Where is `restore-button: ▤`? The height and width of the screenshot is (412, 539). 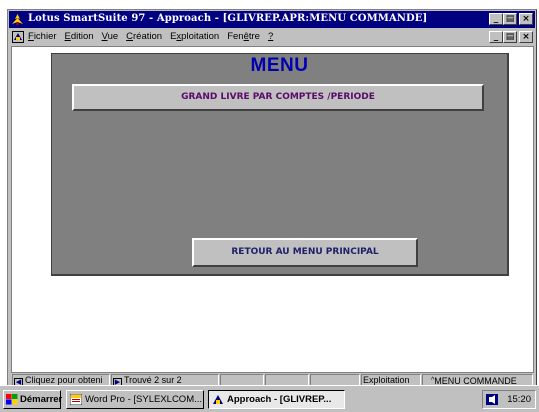 restore-button: ▤ is located at coordinates (510, 19).